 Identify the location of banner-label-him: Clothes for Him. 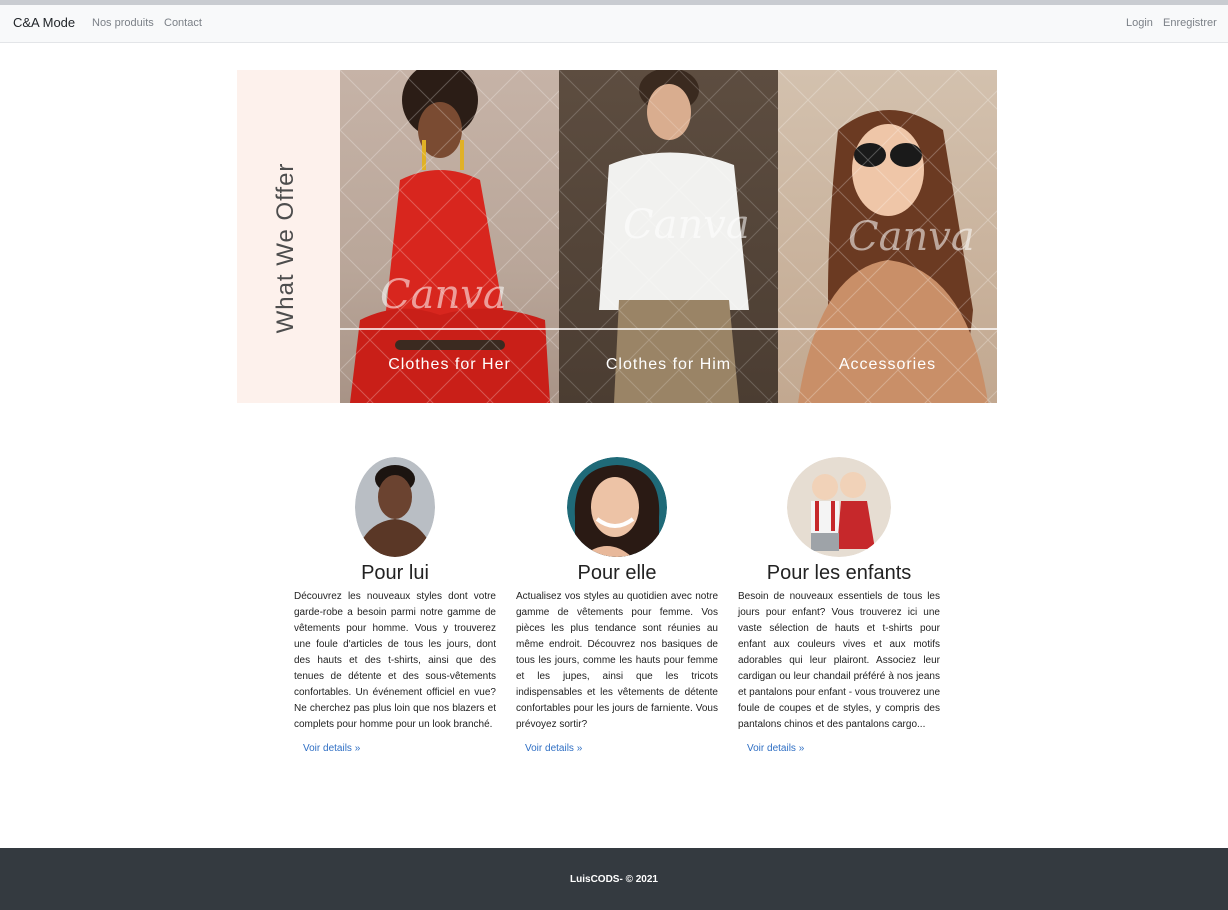
(668, 364).